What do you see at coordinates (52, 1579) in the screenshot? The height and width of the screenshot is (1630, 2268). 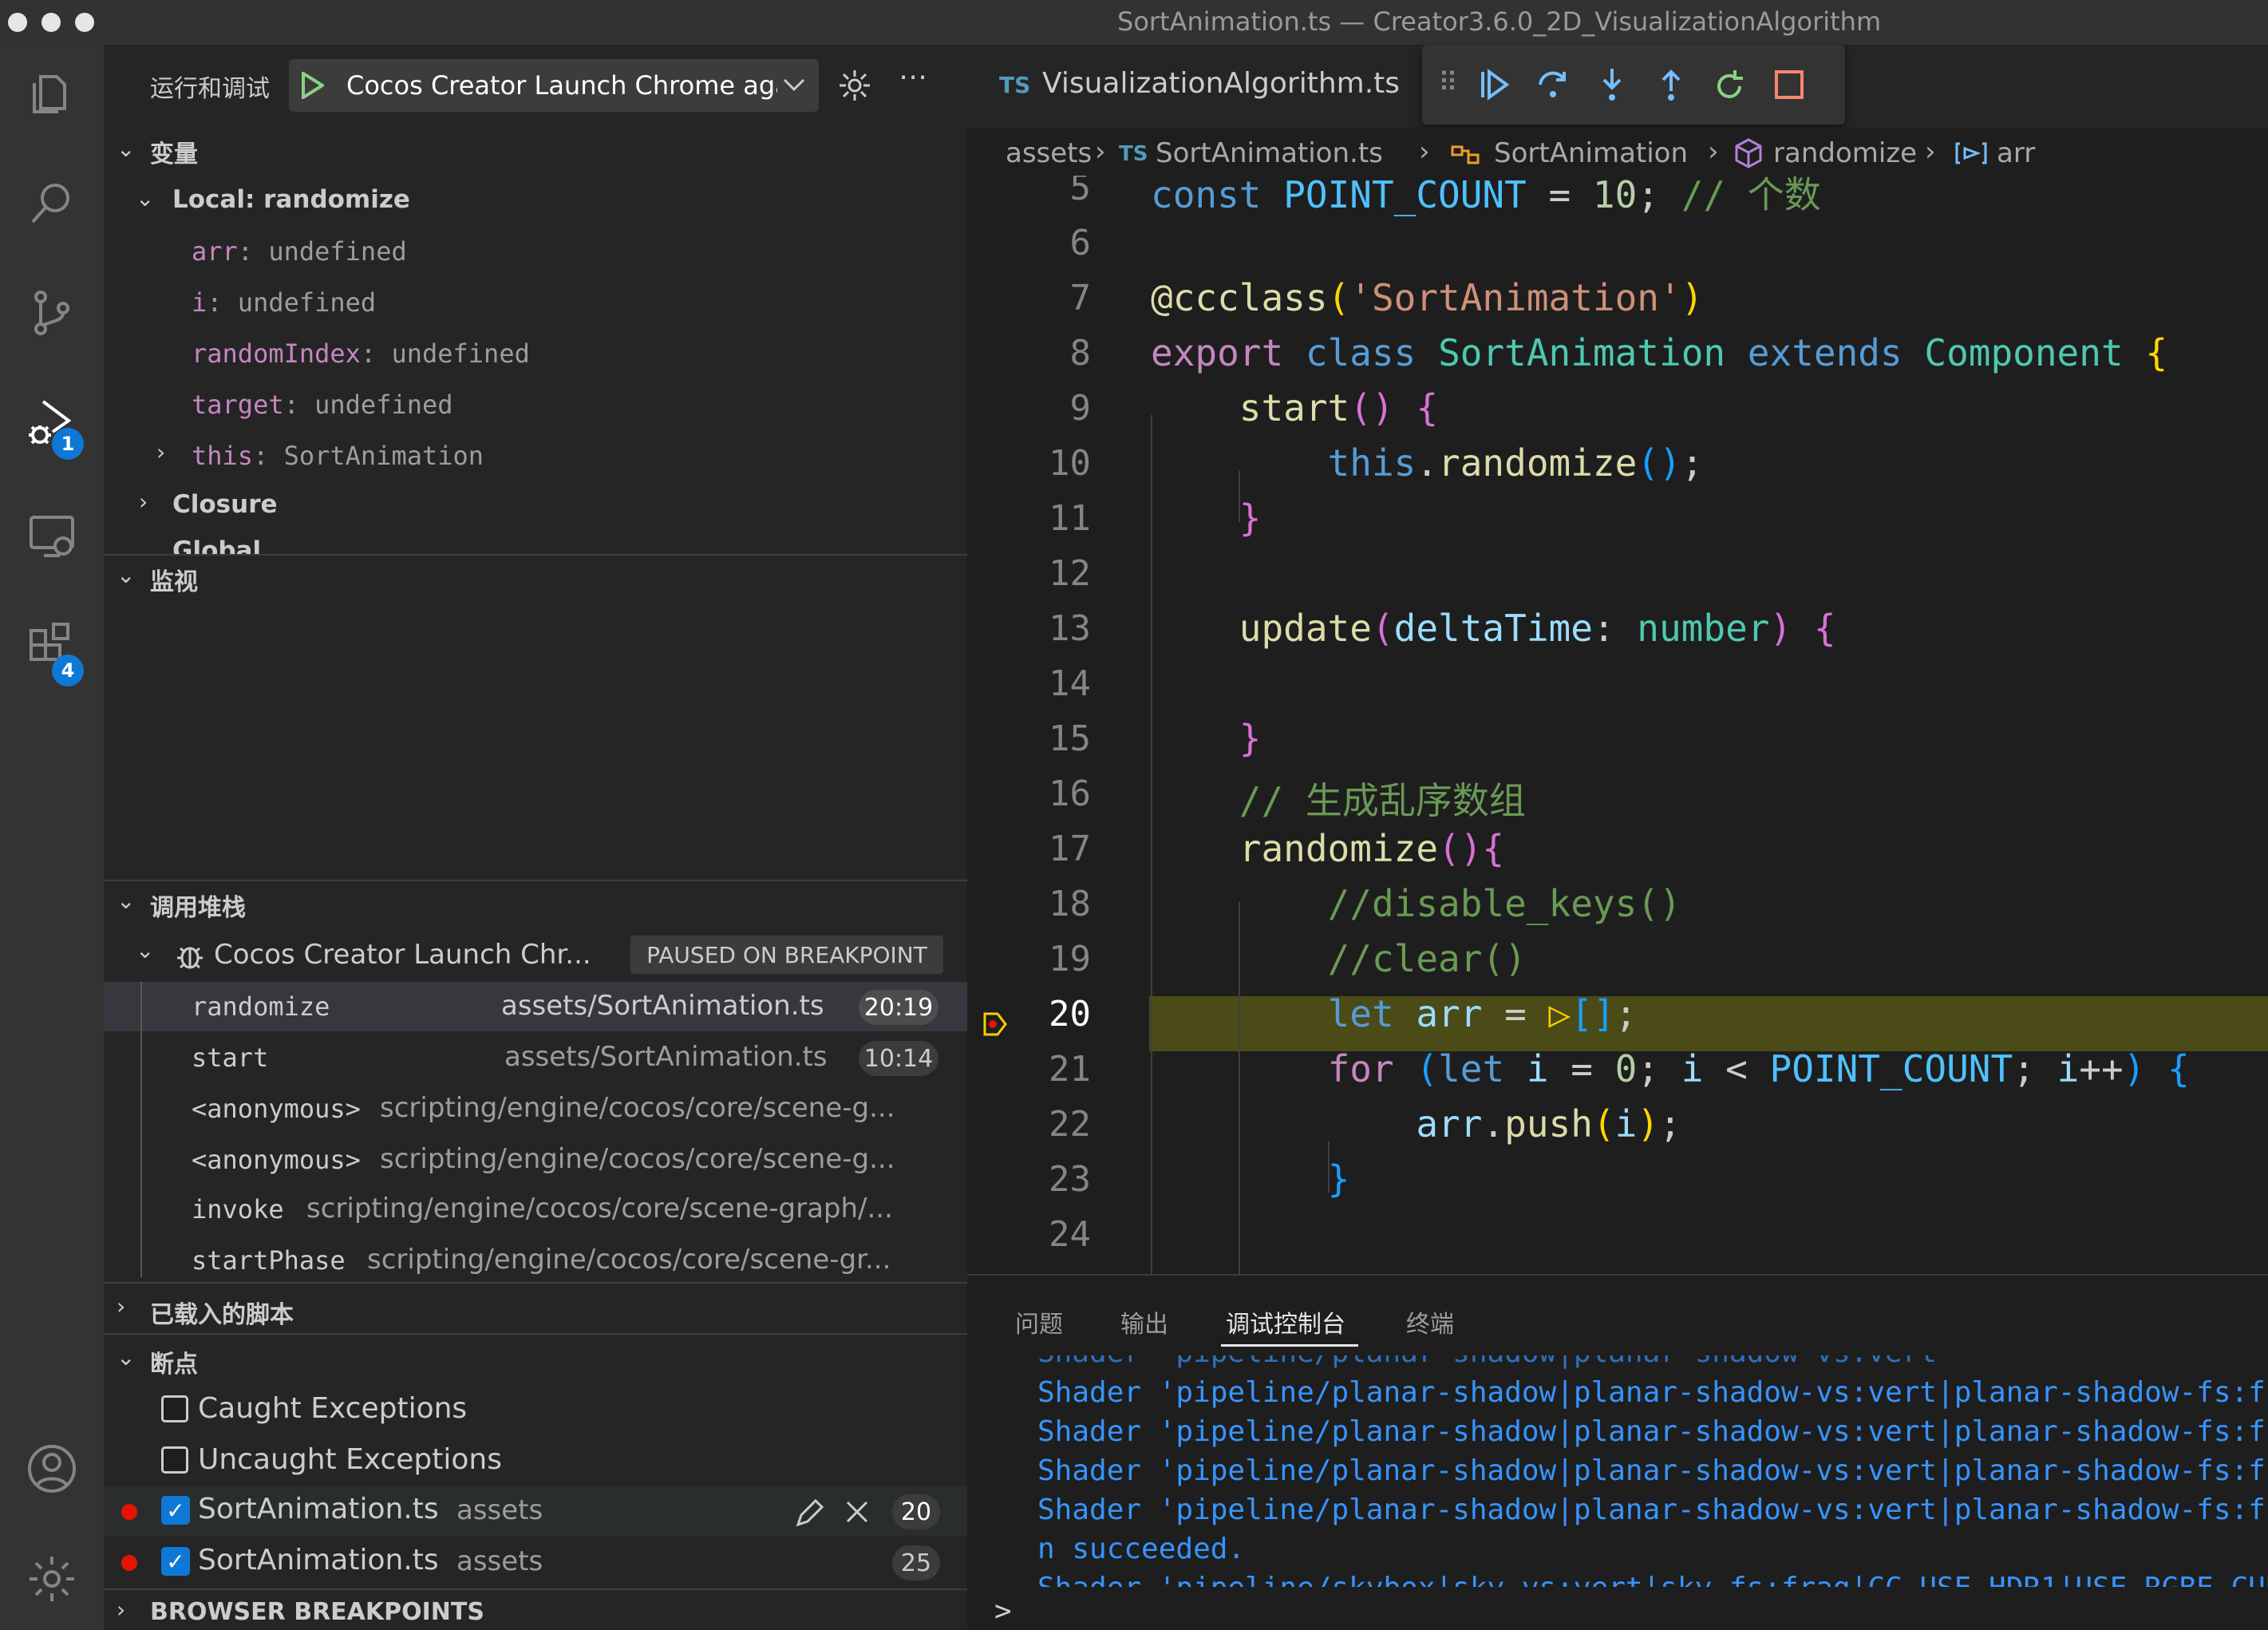 I see `manage-gear-icon` at bounding box center [52, 1579].